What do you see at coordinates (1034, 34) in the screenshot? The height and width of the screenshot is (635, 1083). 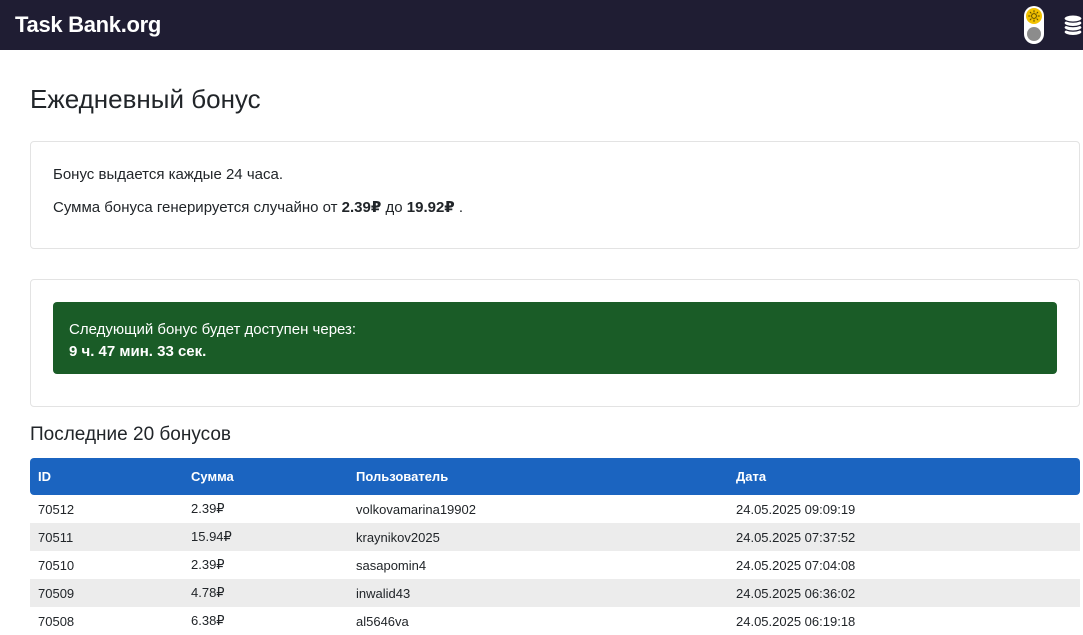 I see `toggle-off-knob` at bounding box center [1034, 34].